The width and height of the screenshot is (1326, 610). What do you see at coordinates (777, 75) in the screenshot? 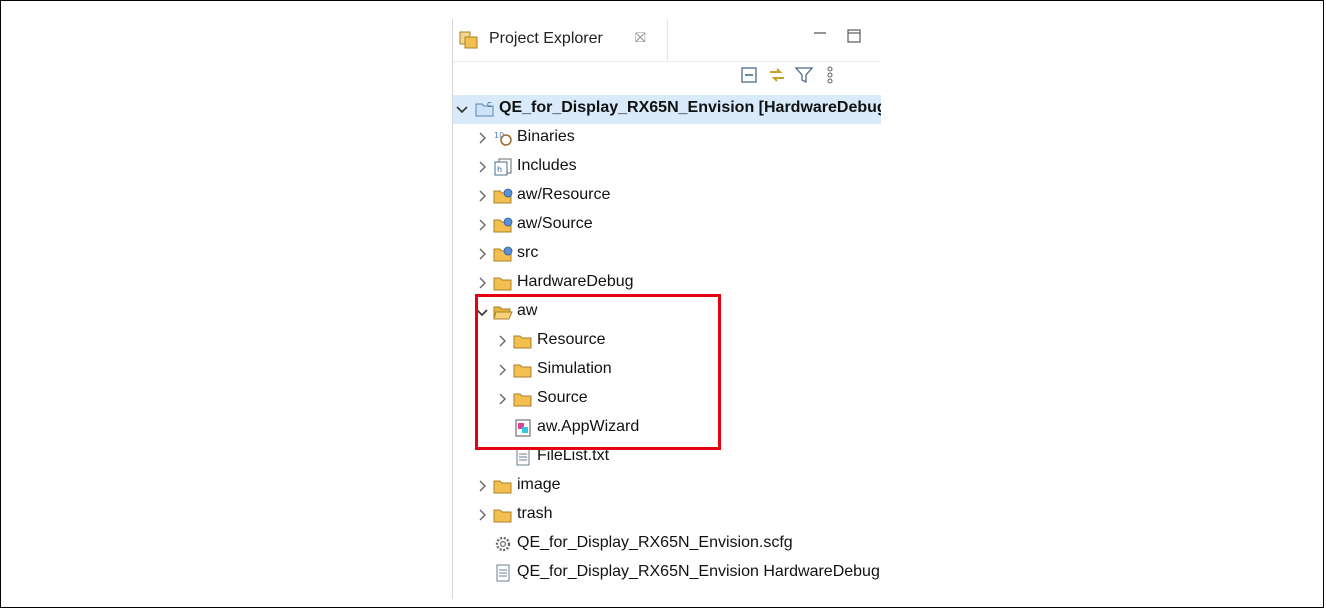
I see `link-with-editor-icon` at bounding box center [777, 75].